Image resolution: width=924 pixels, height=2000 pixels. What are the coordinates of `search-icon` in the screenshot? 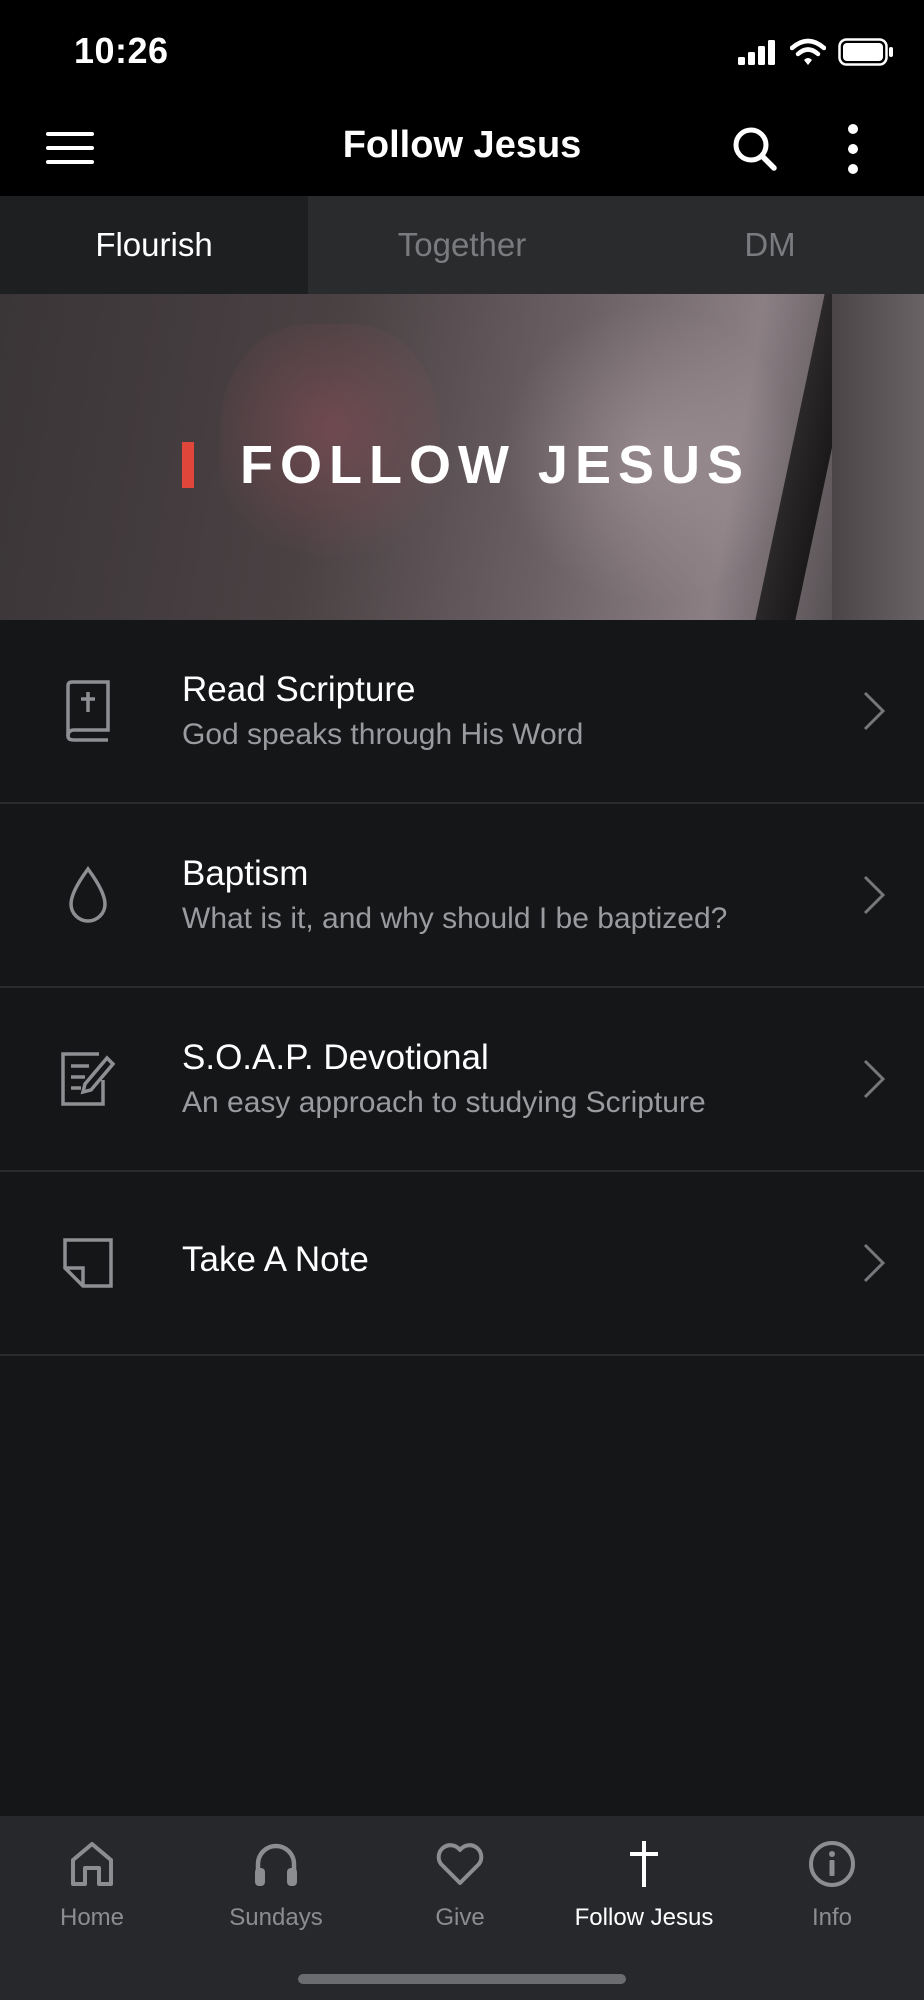 It's located at (755, 149).